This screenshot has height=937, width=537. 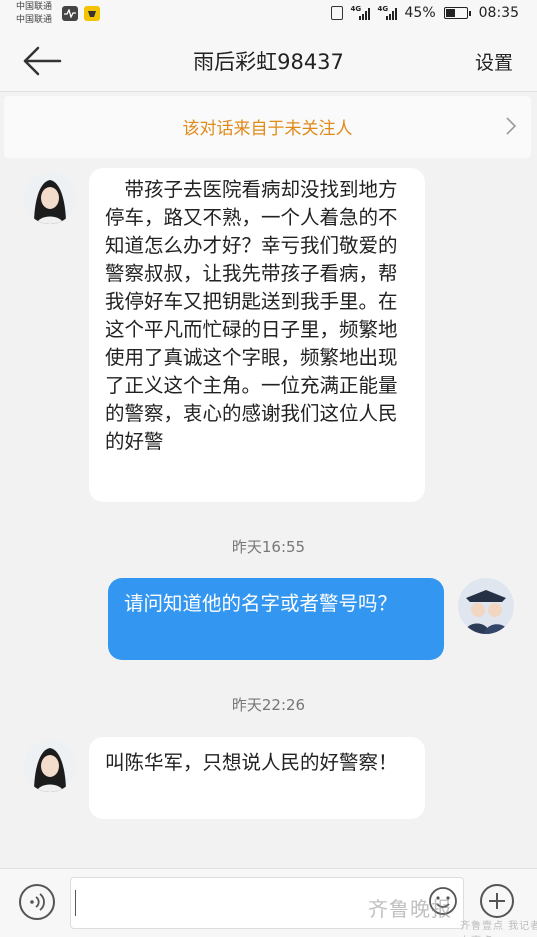 What do you see at coordinates (268, 547) in the screenshot?
I see `message-timestamp: 昨天16:55` at bounding box center [268, 547].